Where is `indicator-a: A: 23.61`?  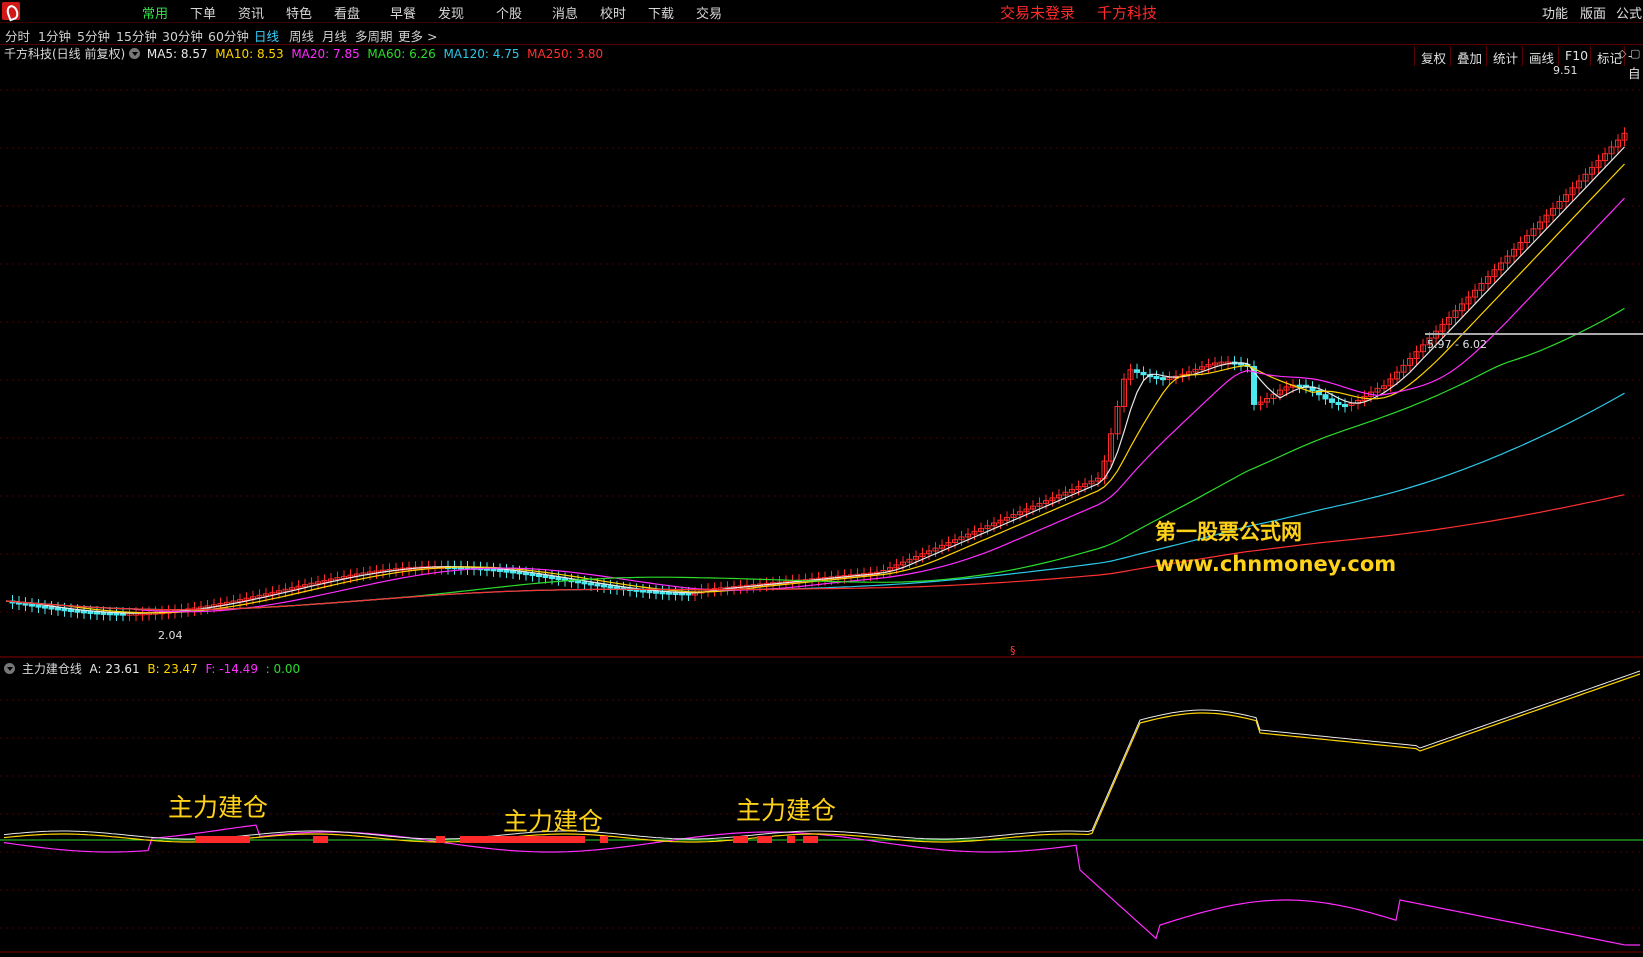
indicator-a: A: 23.61 is located at coordinates (114, 669).